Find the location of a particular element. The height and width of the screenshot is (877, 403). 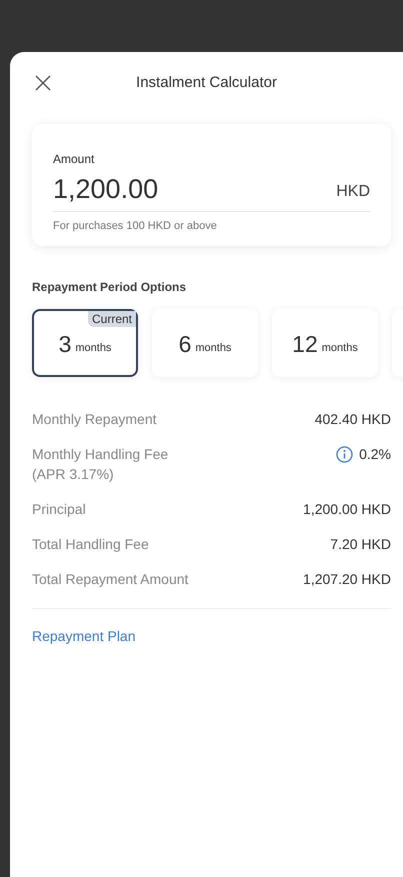

amount-field: 1,200.00 HKD is located at coordinates (211, 190).